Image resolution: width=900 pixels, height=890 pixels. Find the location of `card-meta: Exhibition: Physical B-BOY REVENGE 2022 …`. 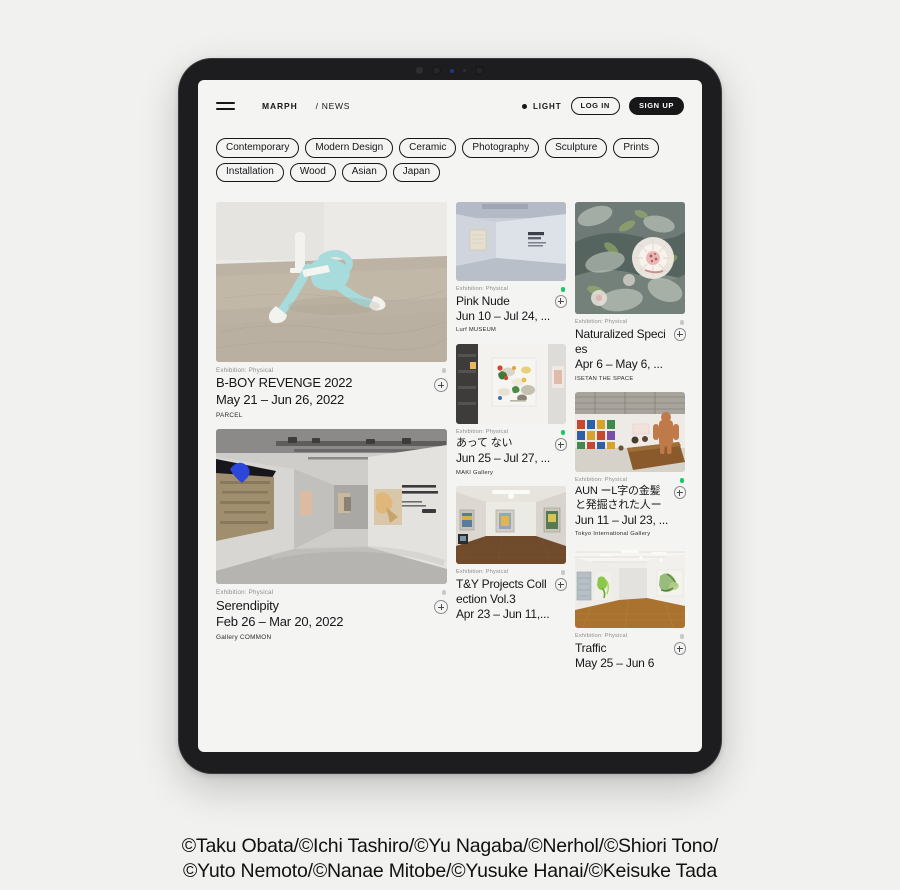

card-meta: Exhibition: Physical B-BOY REVENGE 2022 … is located at coordinates (332, 390).